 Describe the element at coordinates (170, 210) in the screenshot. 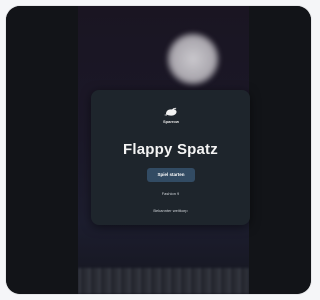

I see `info-line-2: Bekannter weitkorp` at that location.